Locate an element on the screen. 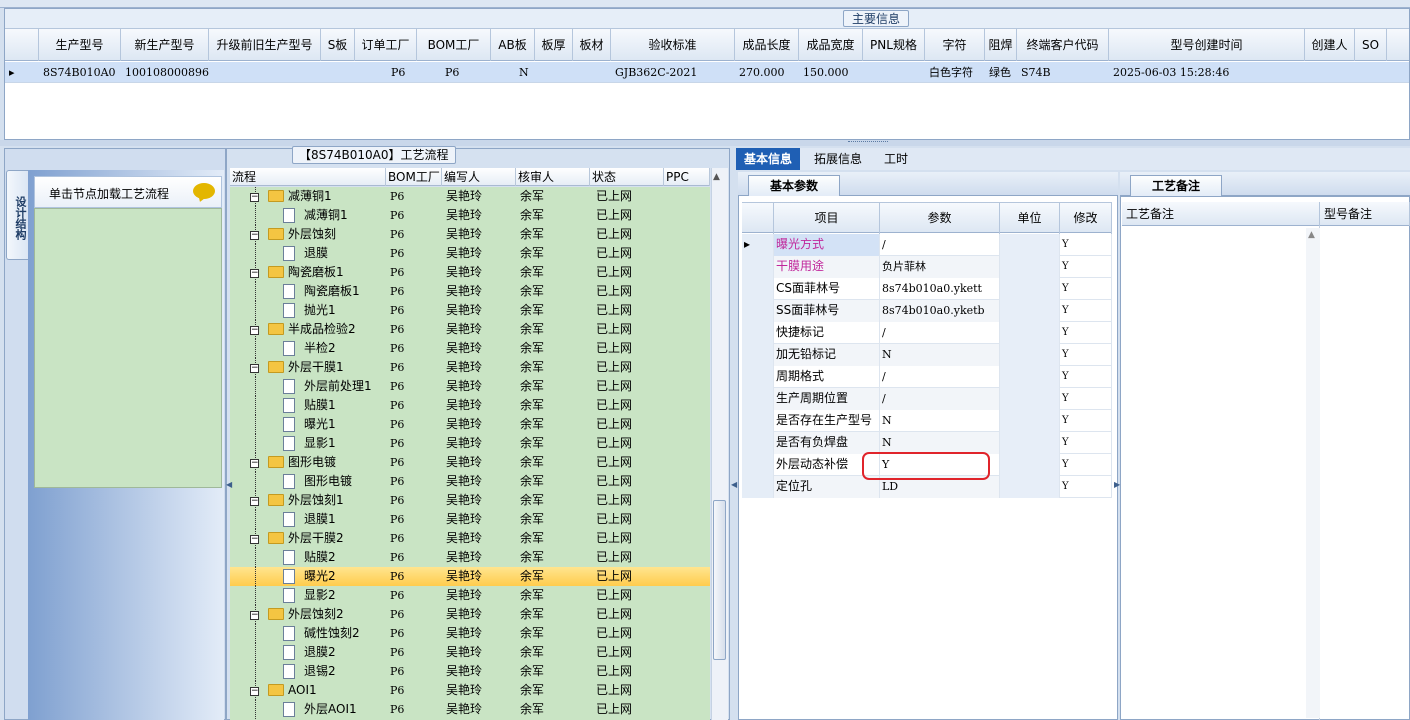  tab-hours: 工时 is located at coordinates (896, 159).